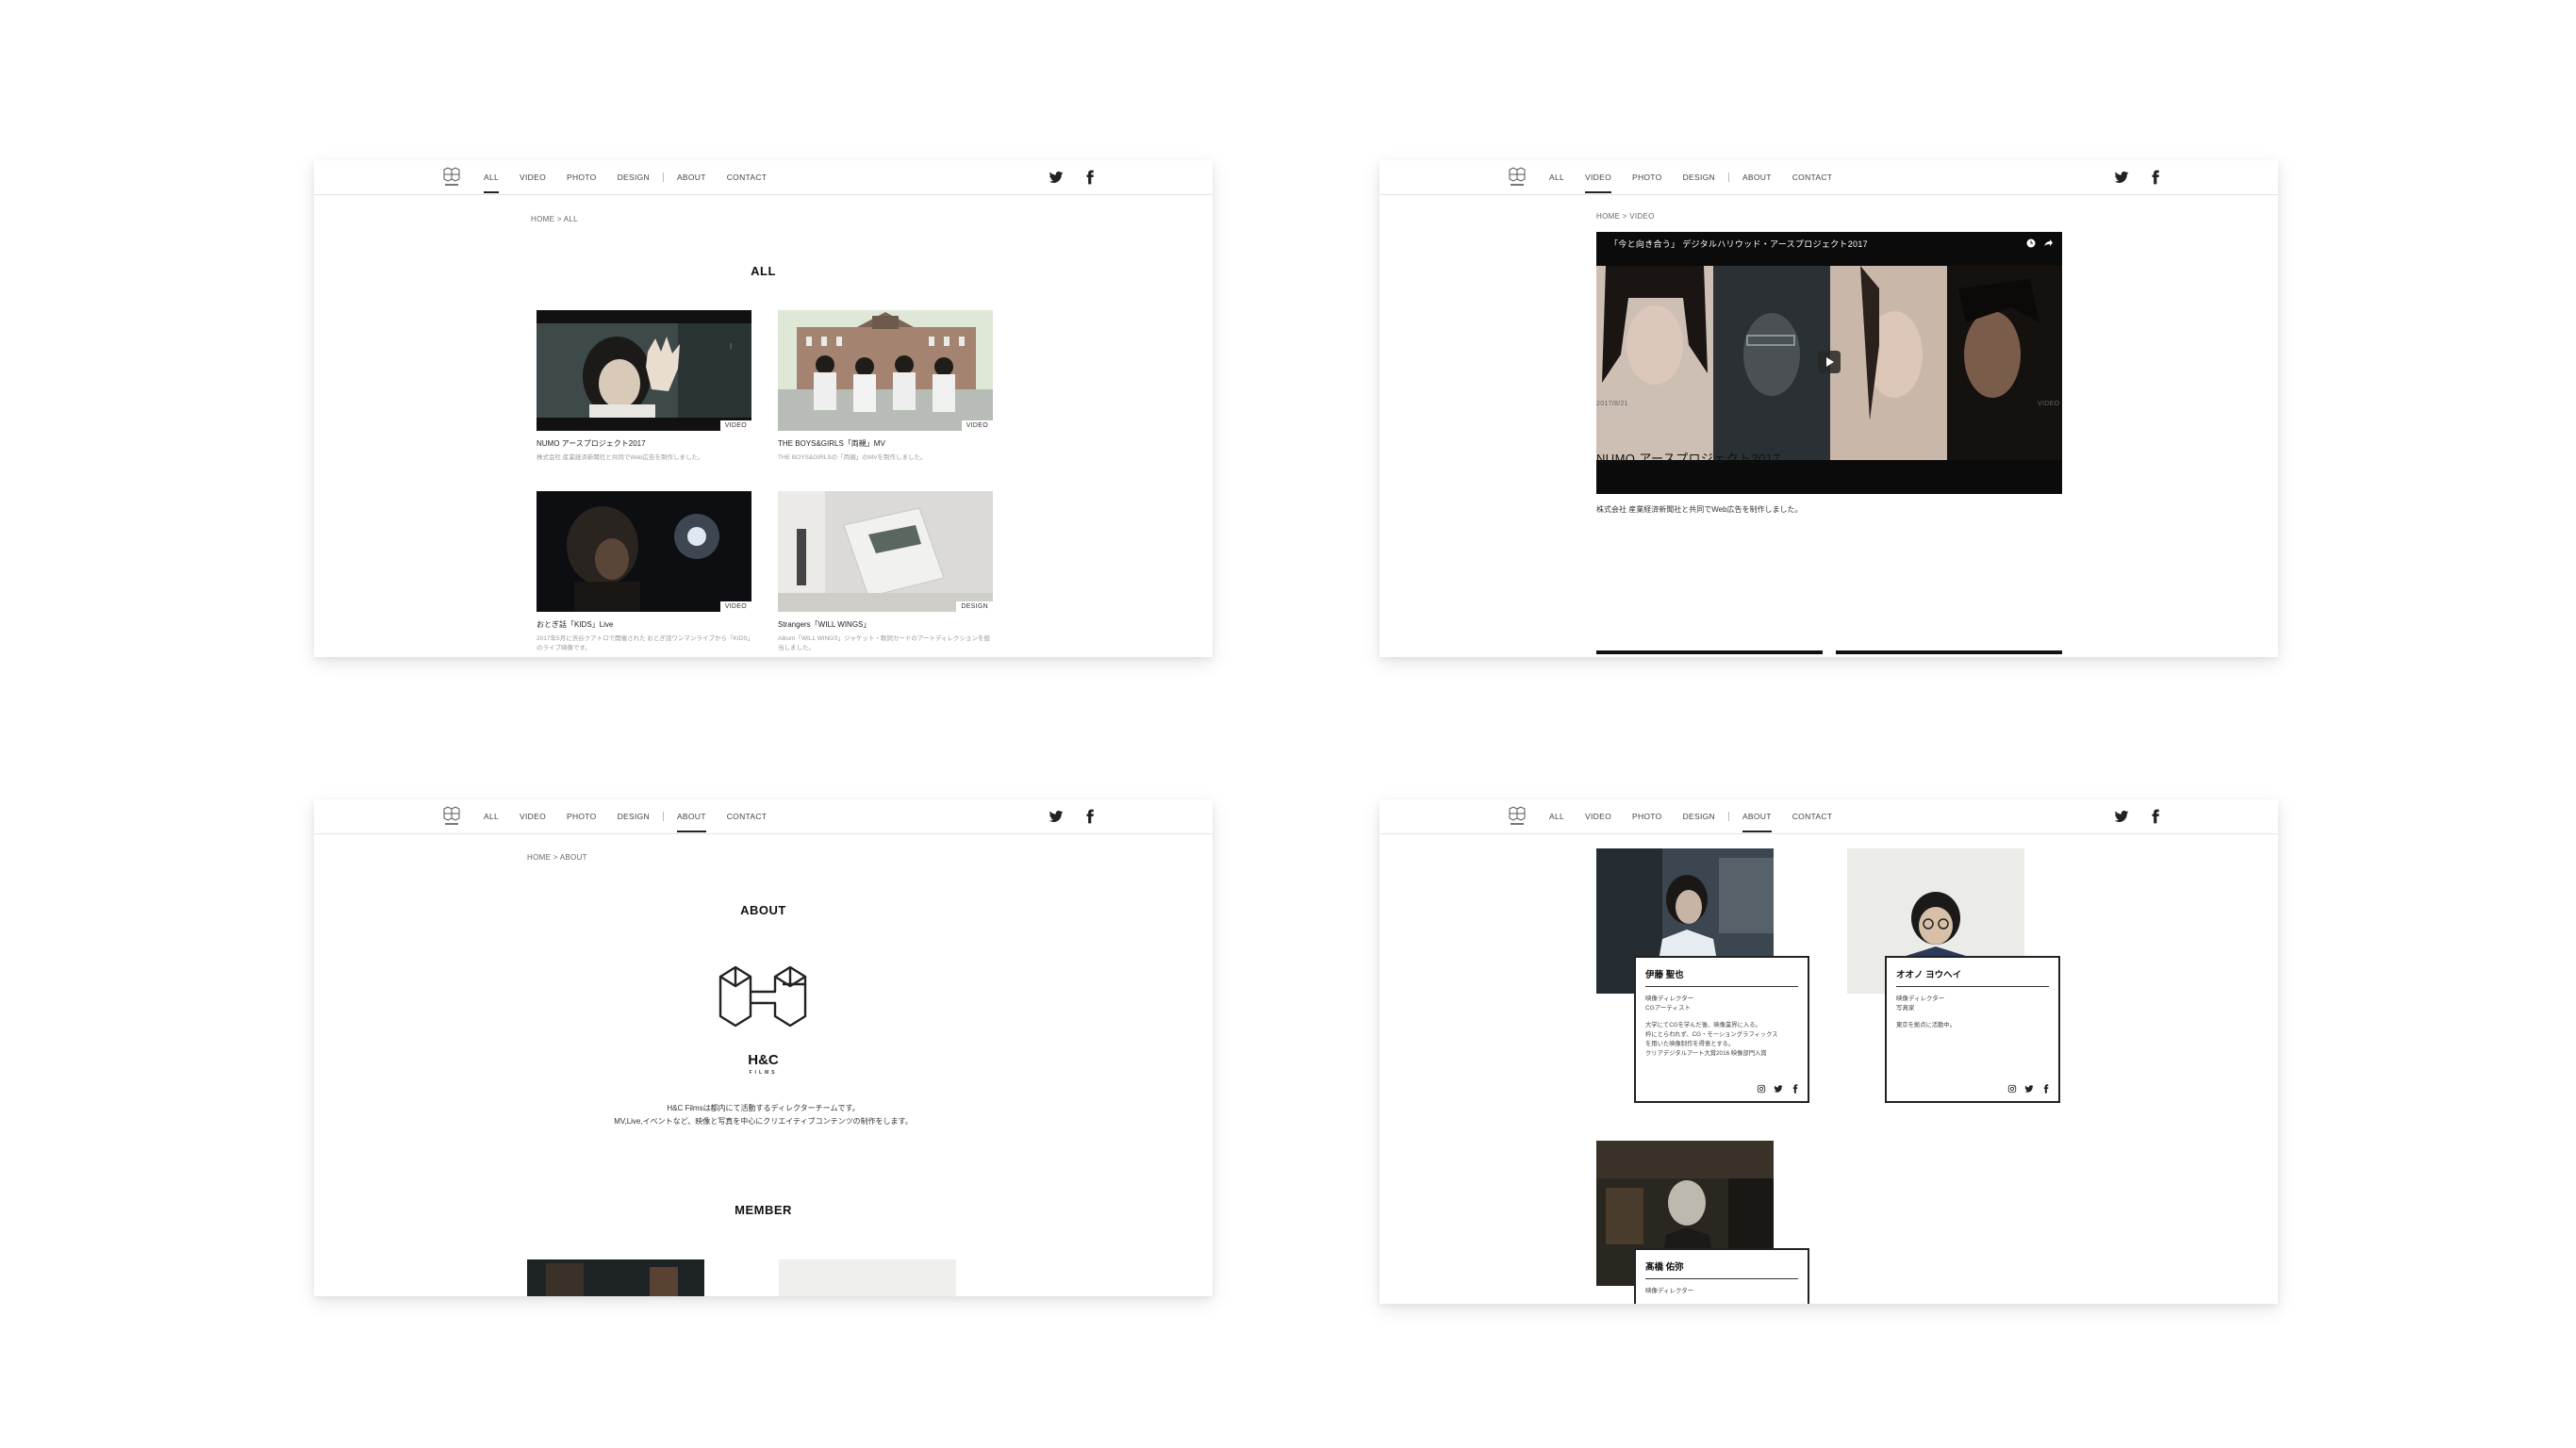 This screenshot has height=1448, width=2576. I want to click on member-card: 髙橋 佑弥 映像ディレクター, so click(1721, 1276).